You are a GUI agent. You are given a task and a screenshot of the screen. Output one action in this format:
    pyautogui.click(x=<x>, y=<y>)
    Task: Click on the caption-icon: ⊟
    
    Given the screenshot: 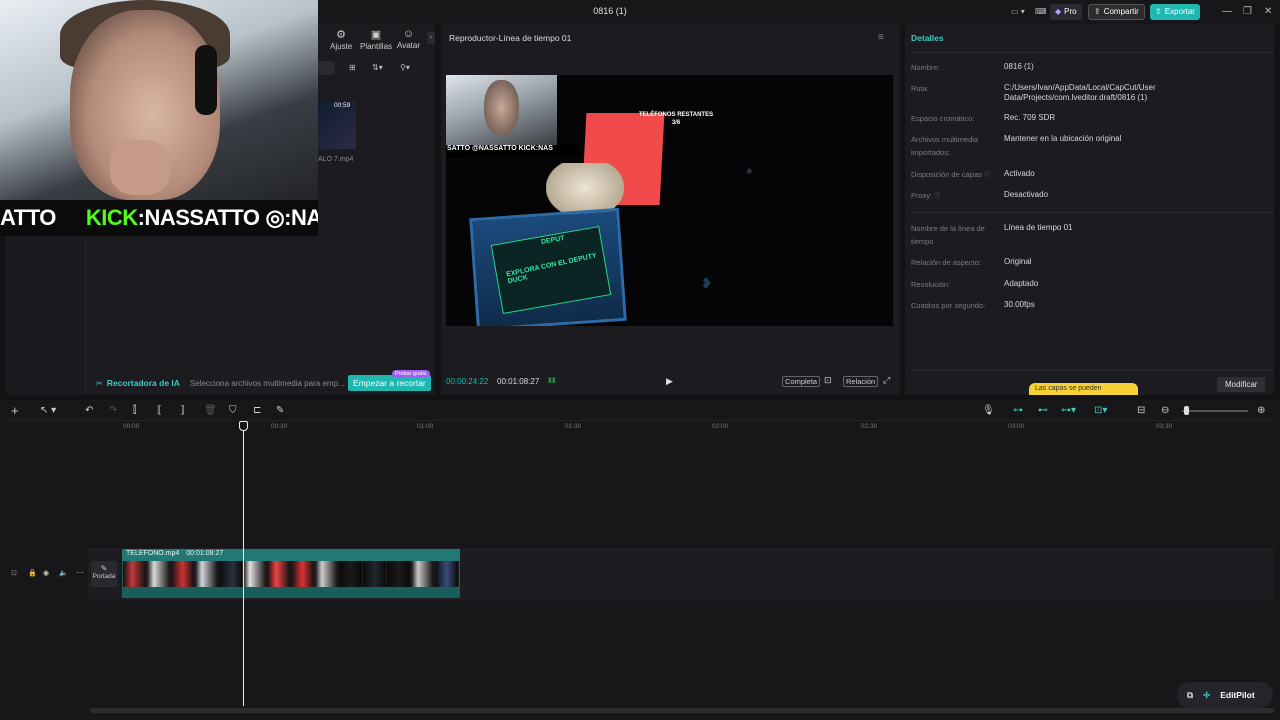 What is the action you would take?
    pyautogui.click(x=1141, y=410)
    